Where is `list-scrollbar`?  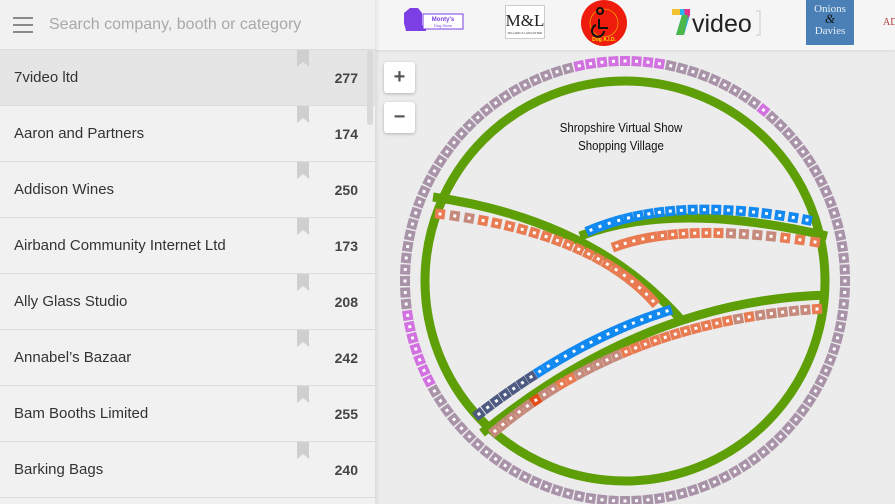
list-scrollbar is located at coordinates (370, 87).